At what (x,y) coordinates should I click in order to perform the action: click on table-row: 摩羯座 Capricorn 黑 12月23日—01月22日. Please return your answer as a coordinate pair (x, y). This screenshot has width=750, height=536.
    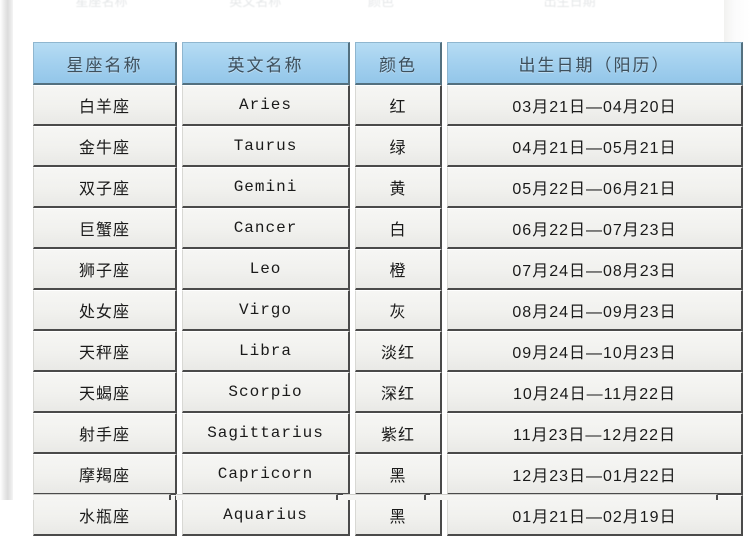
    Looking at the image, I should click on (388, 474).